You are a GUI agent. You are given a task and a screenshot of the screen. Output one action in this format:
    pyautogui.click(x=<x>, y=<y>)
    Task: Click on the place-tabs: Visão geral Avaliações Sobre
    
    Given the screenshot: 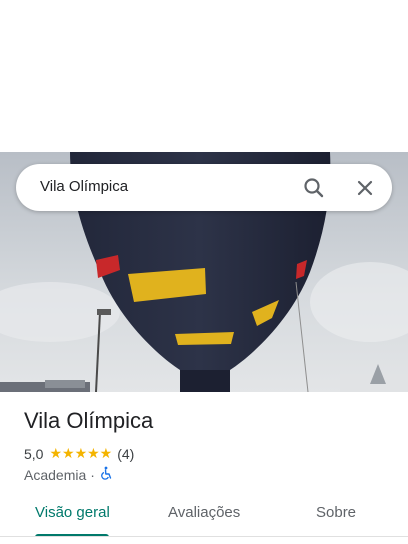 What is the action you would take?
    pyautogui.click(x=204, y=515)
    